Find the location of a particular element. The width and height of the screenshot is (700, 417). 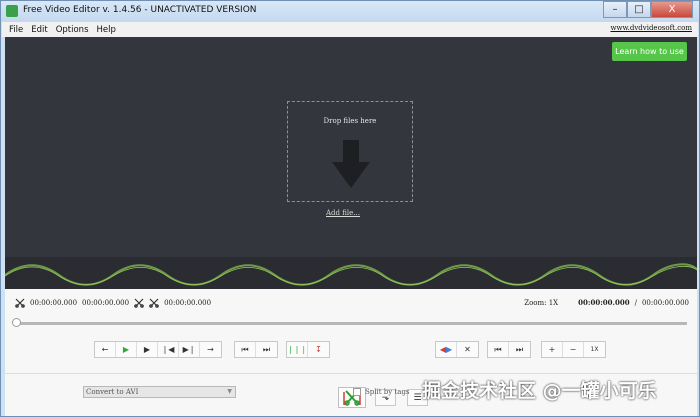

minimize-button: – is located at coordinates (615, 9).